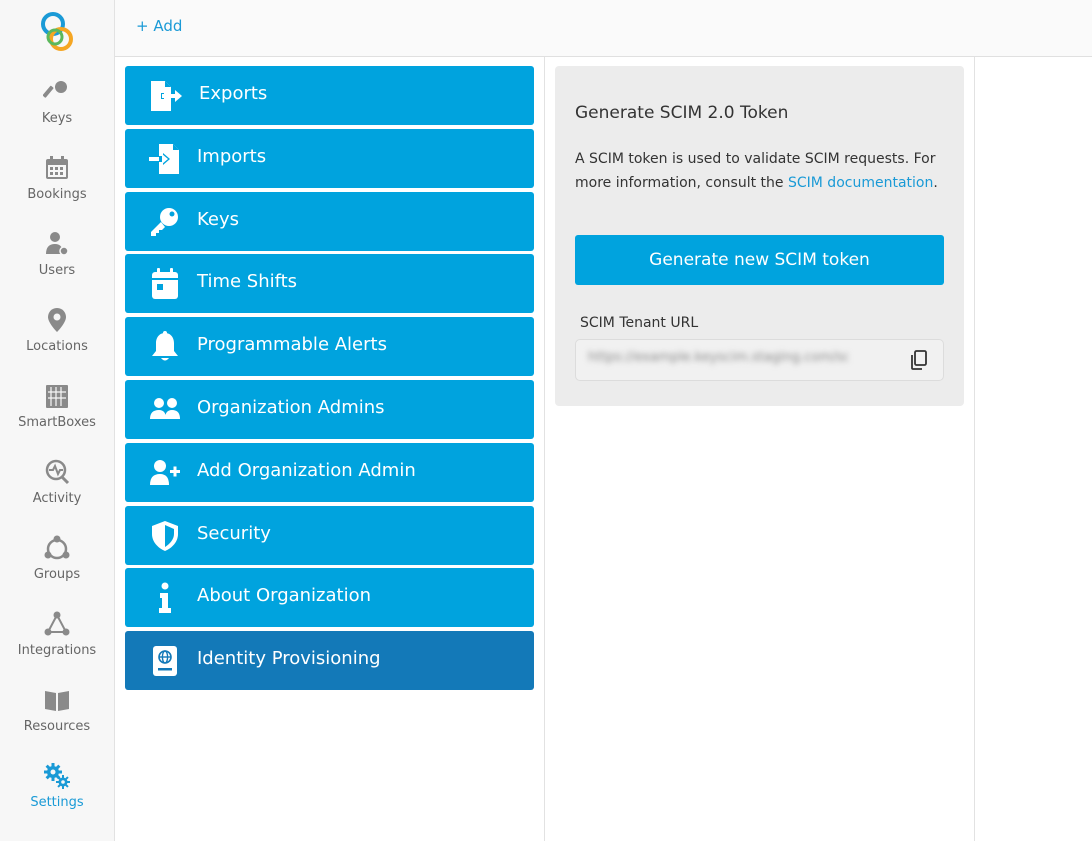 This screenshot has height=841, width=1092. What do you see at coordinates (159, 26) in the screenshot?
I see `add-link: + Add` at bounding box center [159, 26].